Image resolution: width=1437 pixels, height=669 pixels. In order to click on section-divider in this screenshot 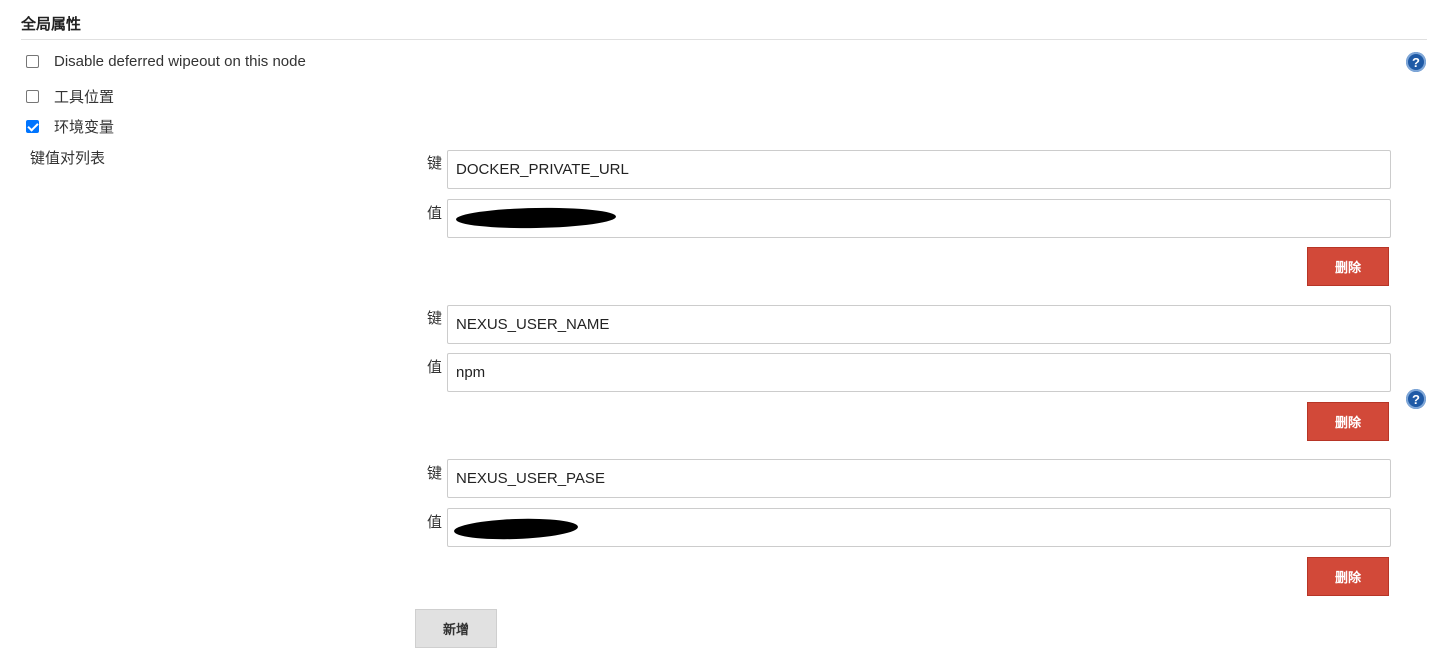, I will do `click(724, 39)`.